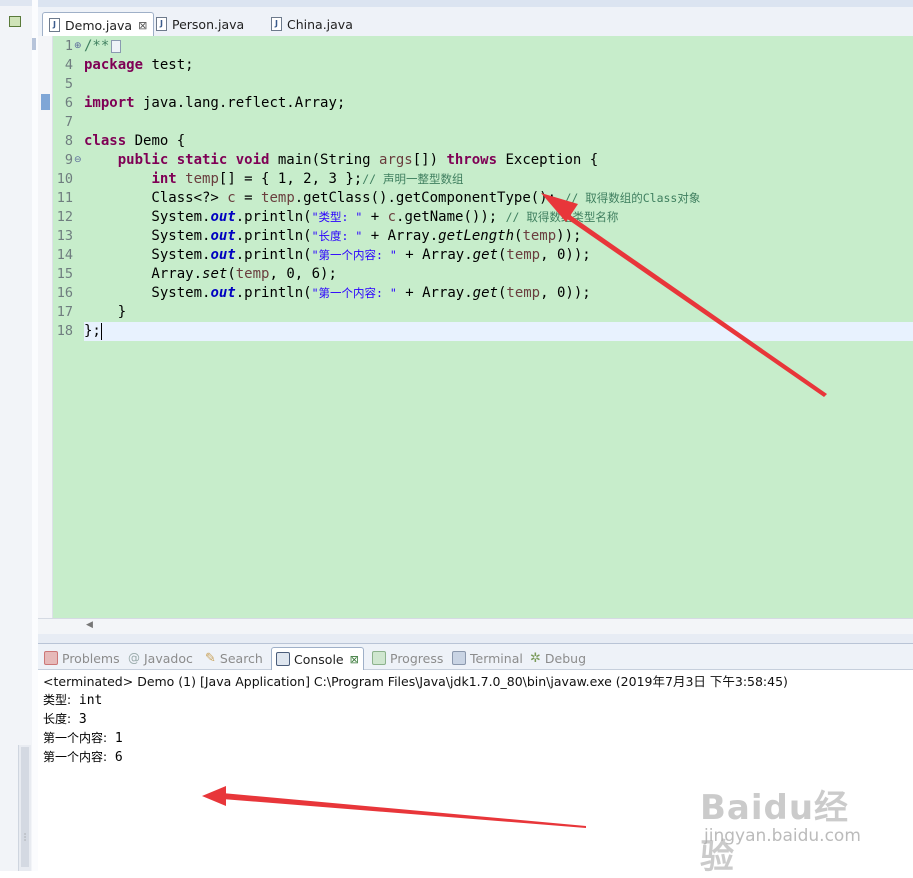  I want to click on tab-china-java: J China.java, so click(309, 24).